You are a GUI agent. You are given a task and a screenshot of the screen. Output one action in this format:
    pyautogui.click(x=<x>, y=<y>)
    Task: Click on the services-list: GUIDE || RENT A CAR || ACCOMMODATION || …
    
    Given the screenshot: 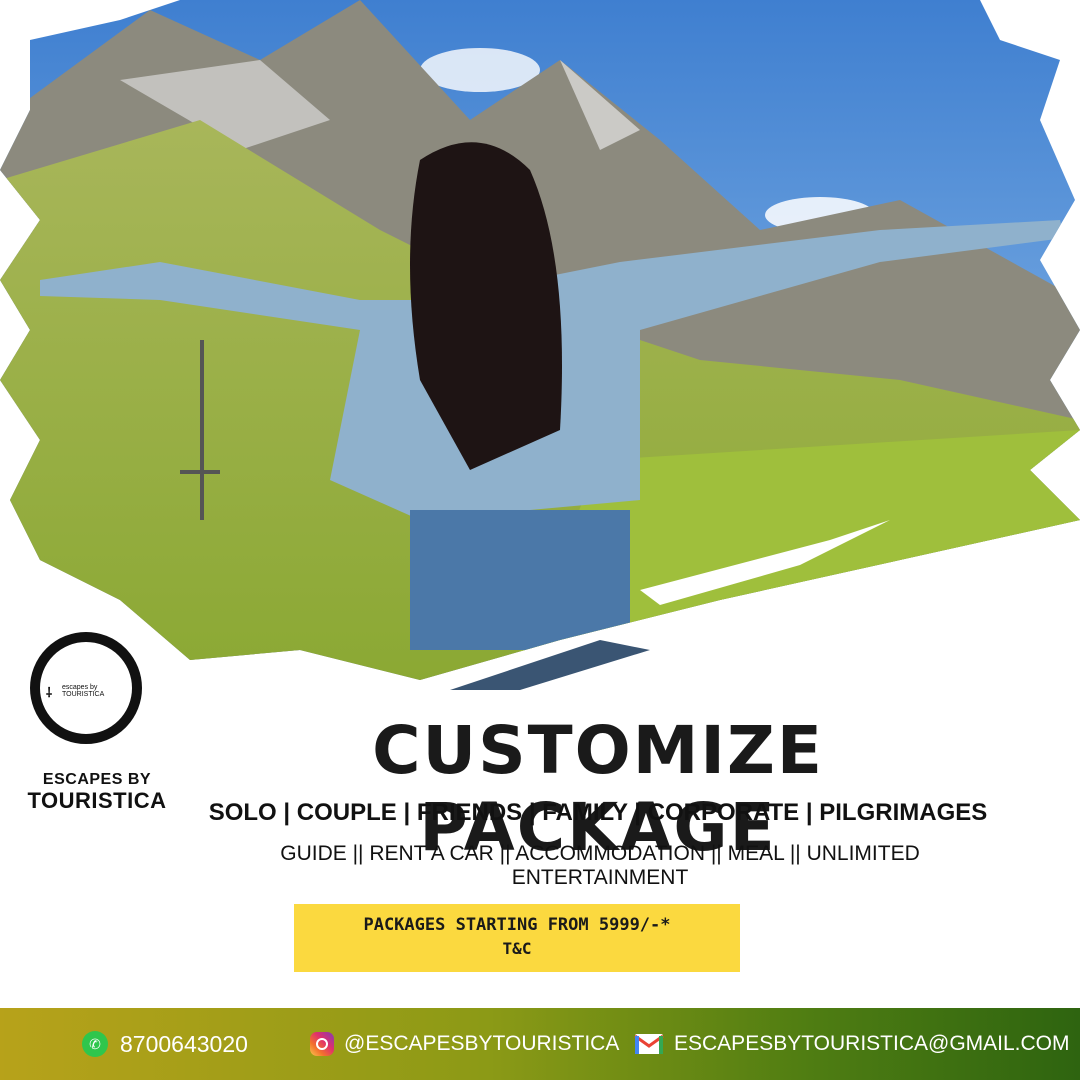 What is the action you would take?
    pyautogui.click(x=600, y=865)
    